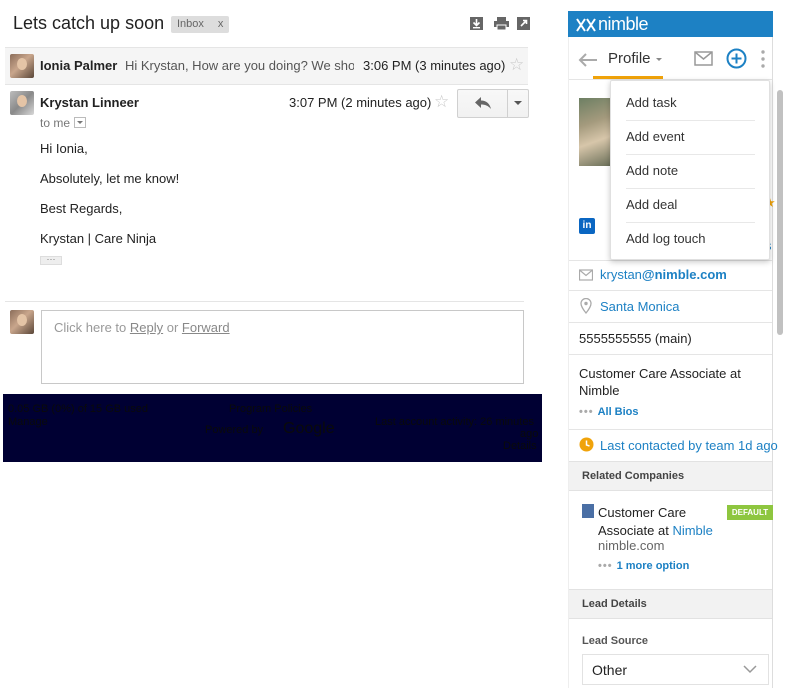 This screenshot has width=797, height=692. Describe the element at coordinates (684, 274) in the screenshot. I see `email-domain: @nimble.com` at that location.